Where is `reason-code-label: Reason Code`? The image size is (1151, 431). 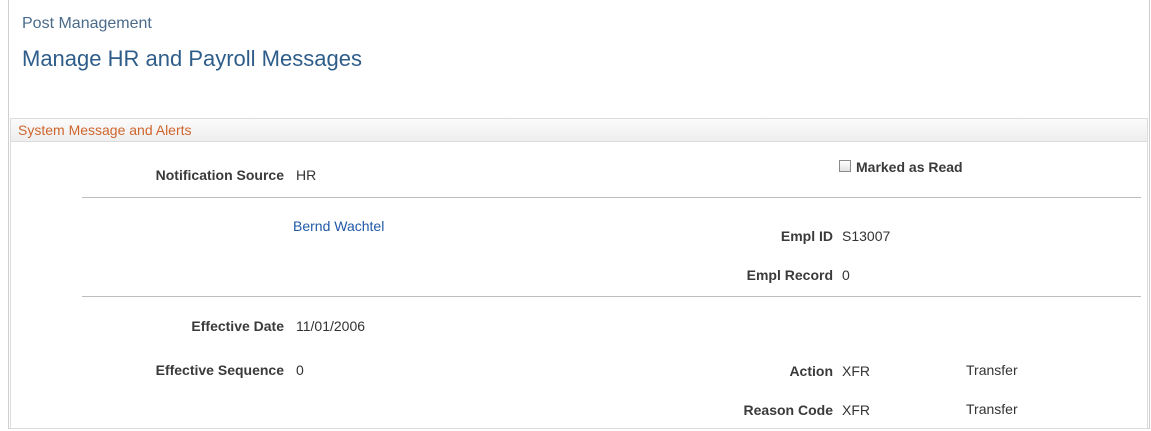
reason-code-label: Reason Code is located at coordinates (788, 410).